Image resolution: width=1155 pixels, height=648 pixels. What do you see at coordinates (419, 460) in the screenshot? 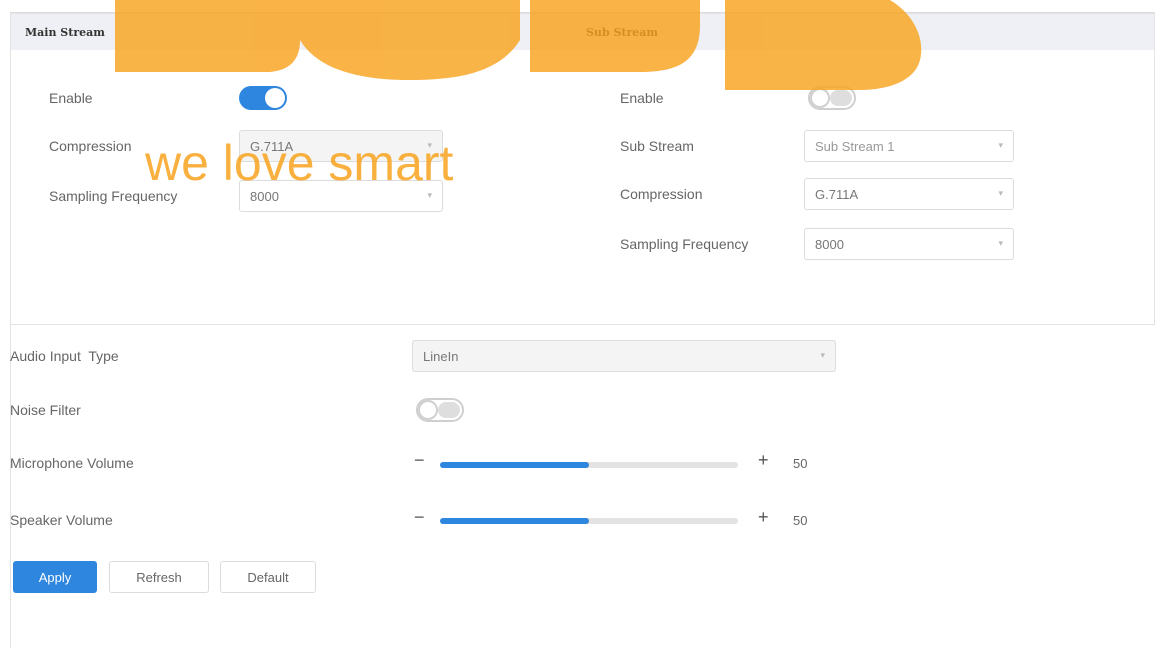
I see `mic-volume-minus-button: −` at bounding box center [419, 460].